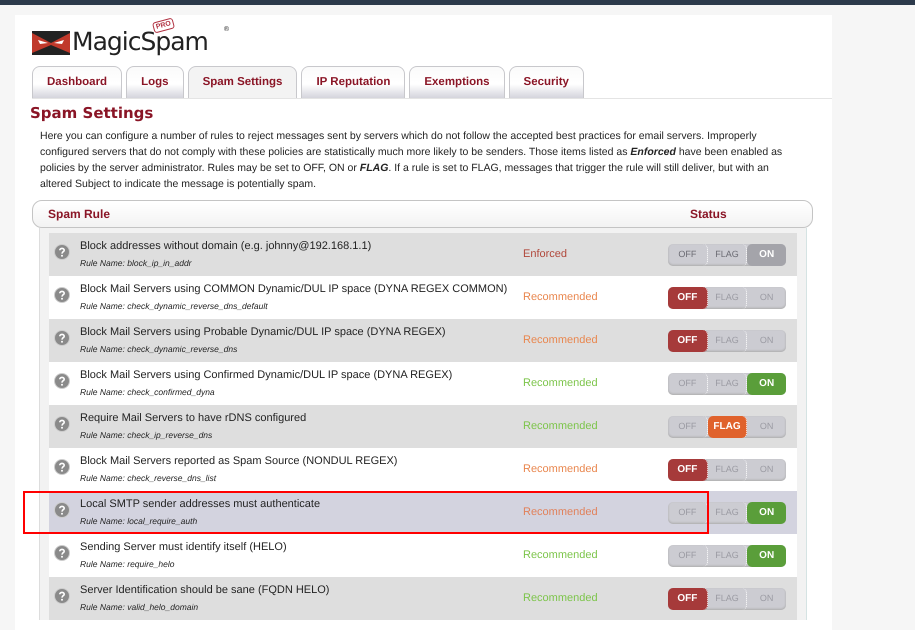  Describe the element at coordinates (353, 82) in the screenshot. I see `nav-tab: IP Reputation` at that location.